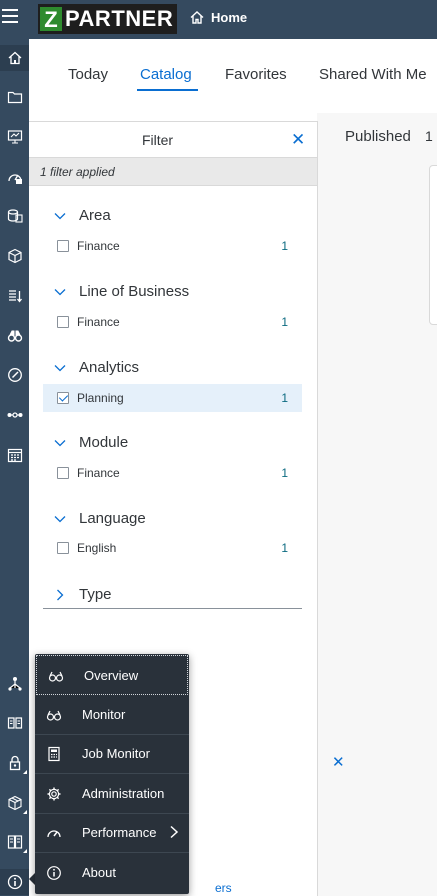 The image size is (437, 896). I want to click on company-logo: Z PARTNER, so click(108, 19).